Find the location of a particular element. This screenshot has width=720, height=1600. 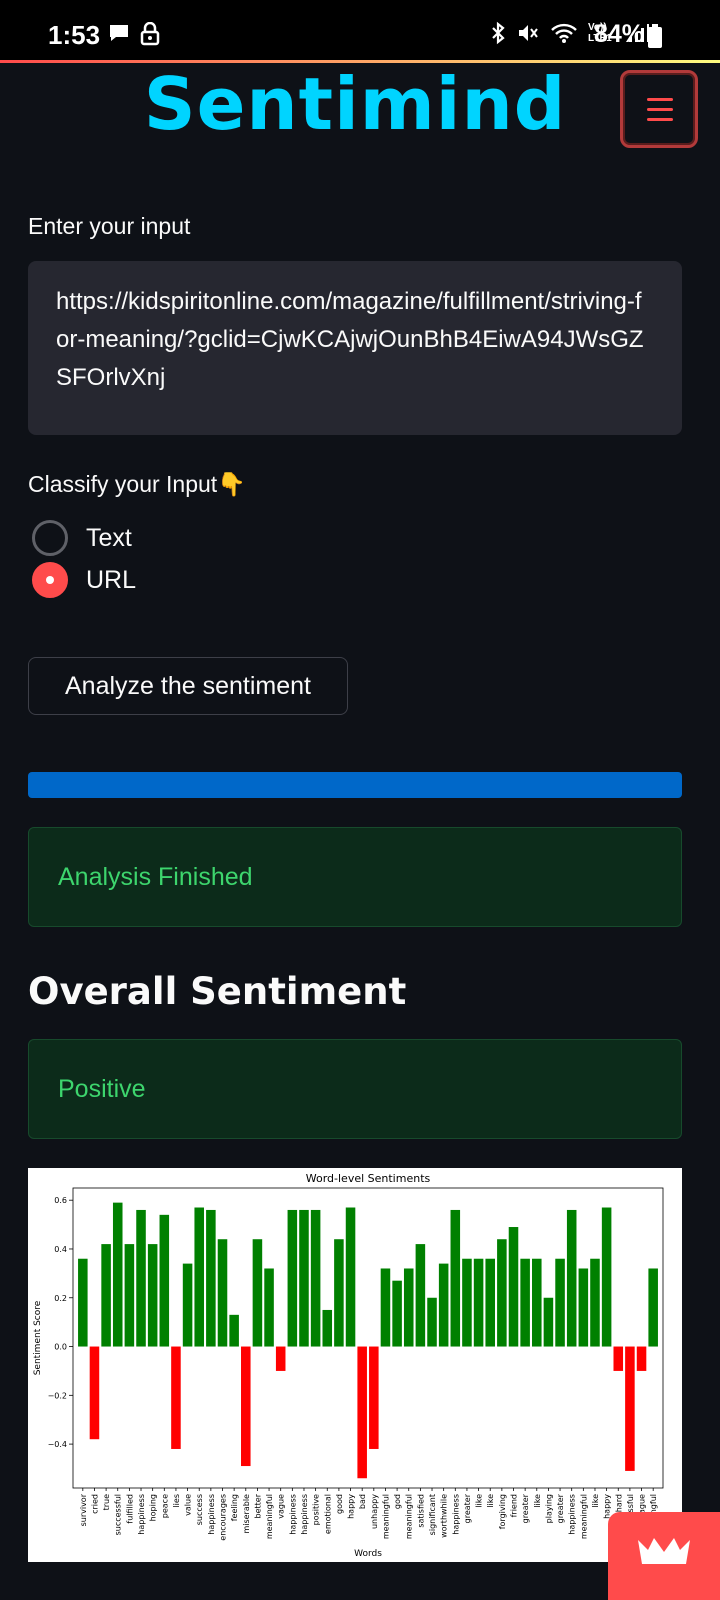

streamlit-badge is located at coordinates (664, 1556).